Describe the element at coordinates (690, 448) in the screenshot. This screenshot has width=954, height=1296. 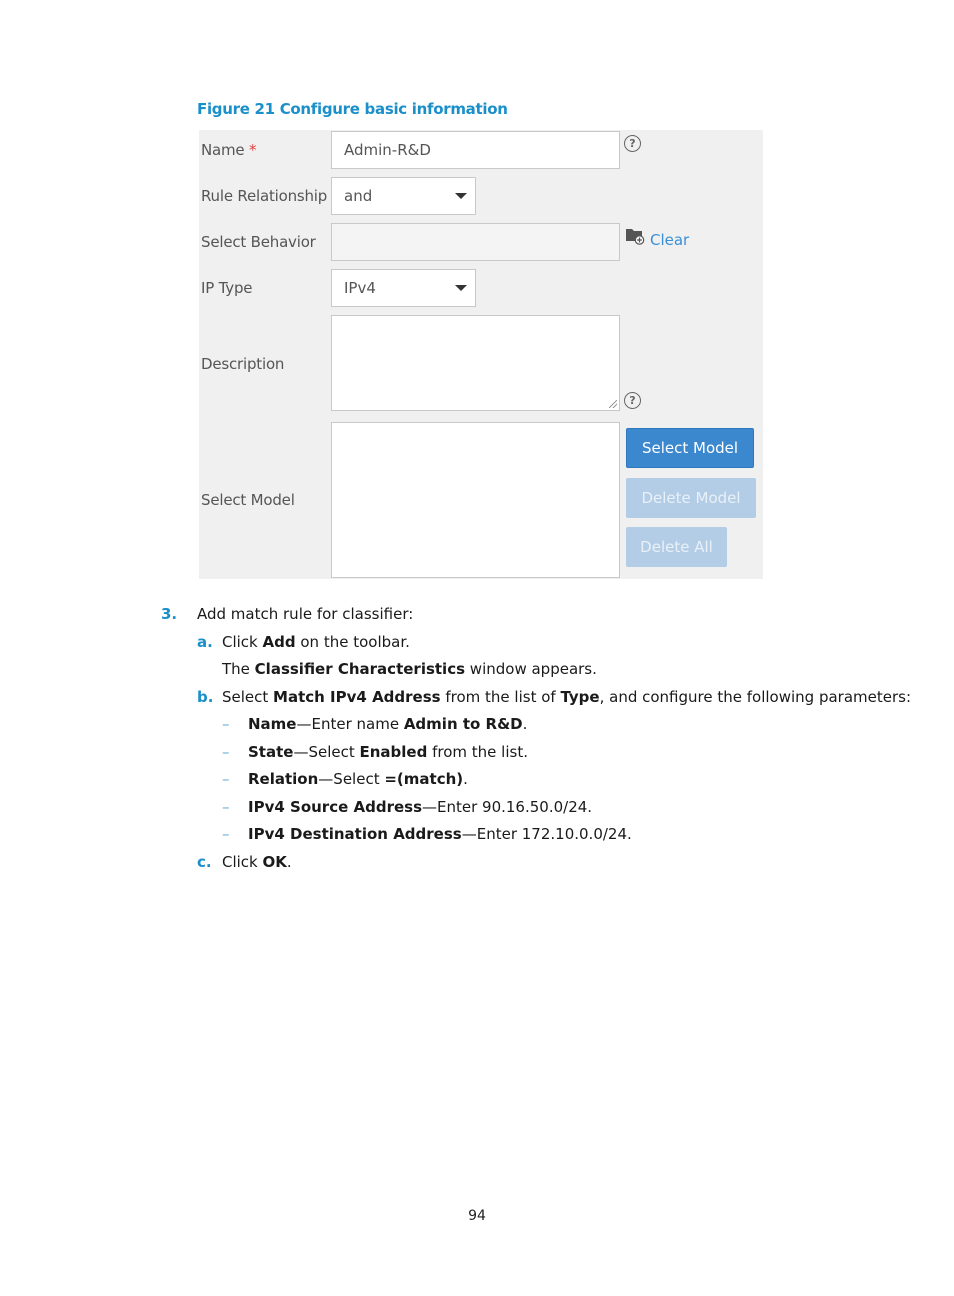
I see `select-model-button: Select Model` at that location.